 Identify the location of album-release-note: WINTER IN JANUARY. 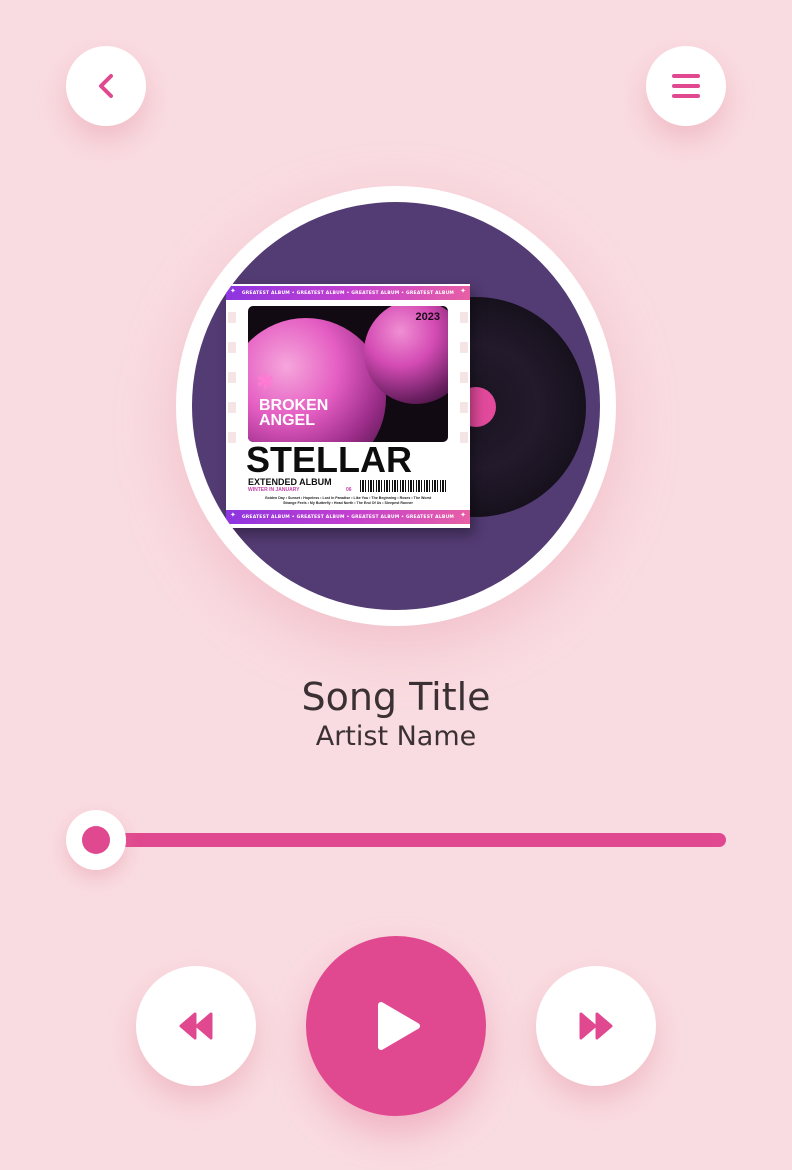
(274, 490).